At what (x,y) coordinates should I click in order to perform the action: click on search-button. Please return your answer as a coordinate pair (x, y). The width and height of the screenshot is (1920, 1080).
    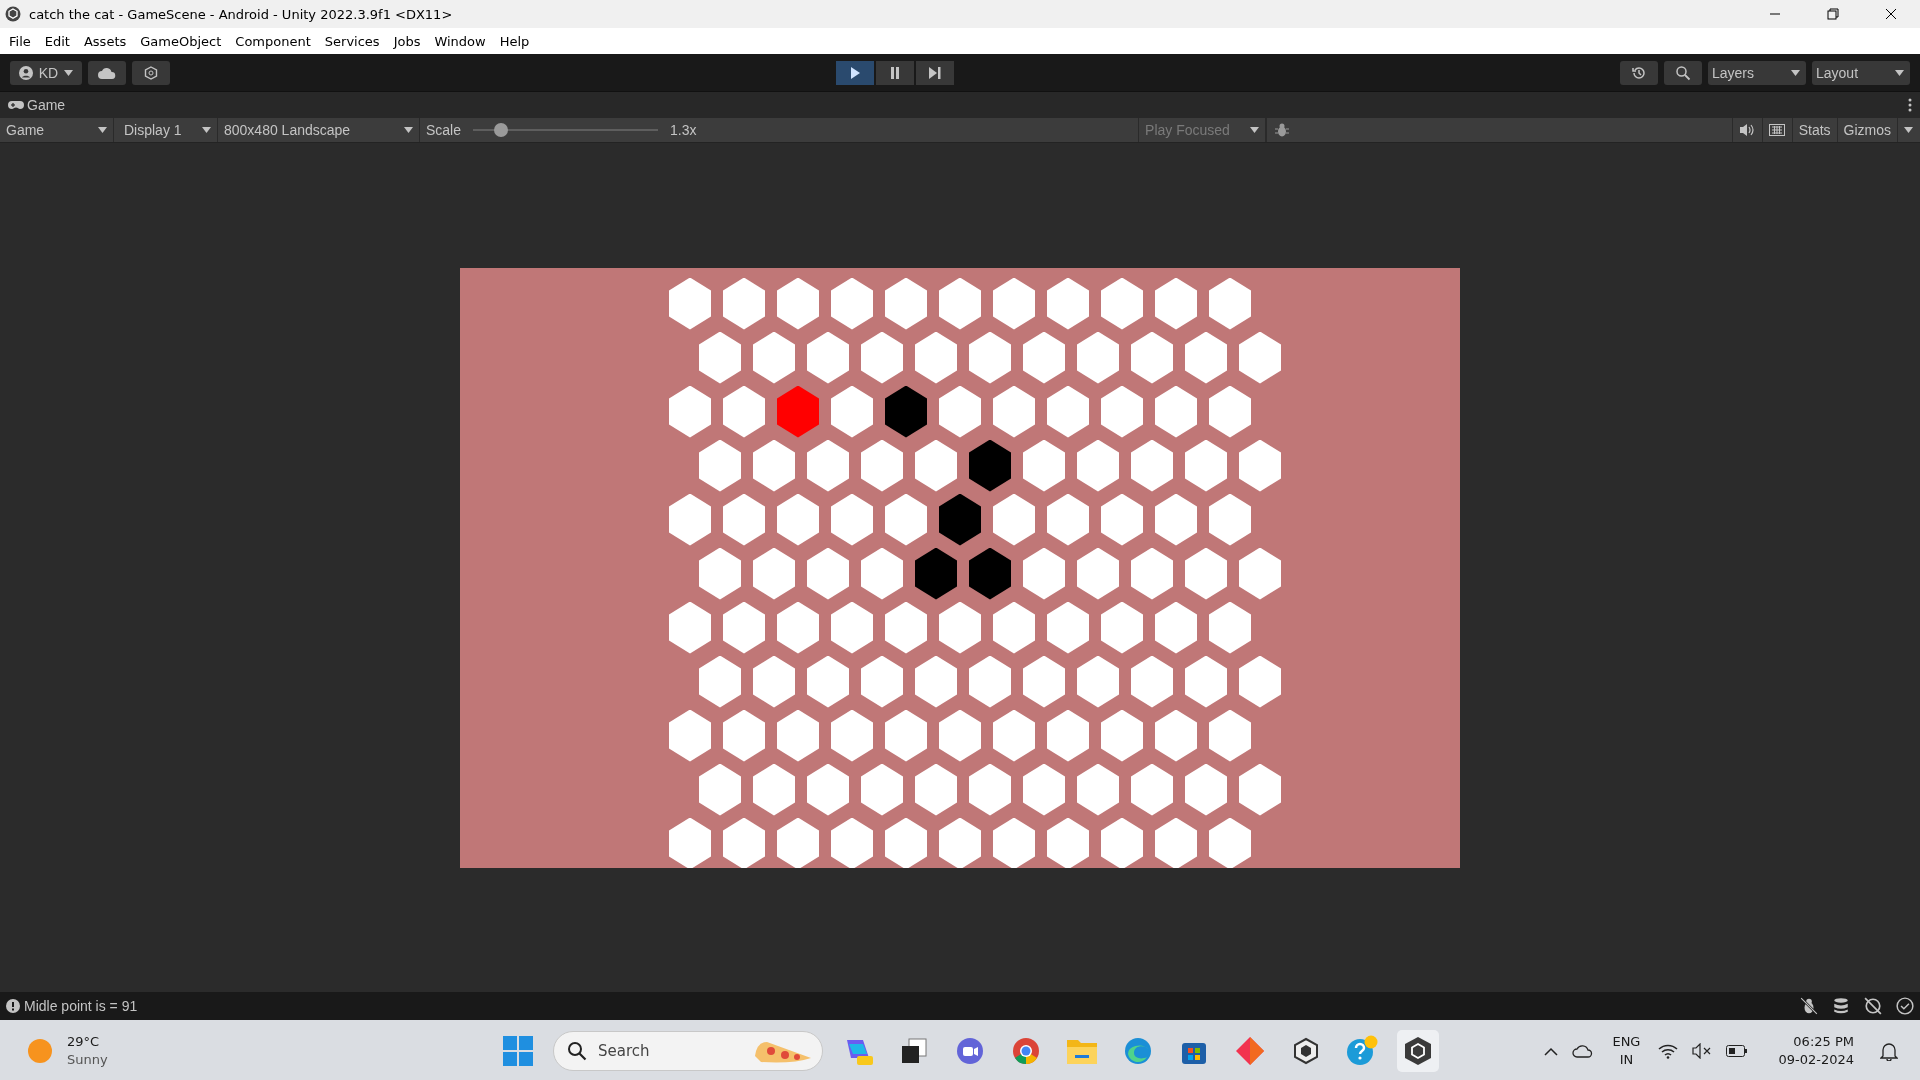
    Looking at the image, I should click on (1683, 72).